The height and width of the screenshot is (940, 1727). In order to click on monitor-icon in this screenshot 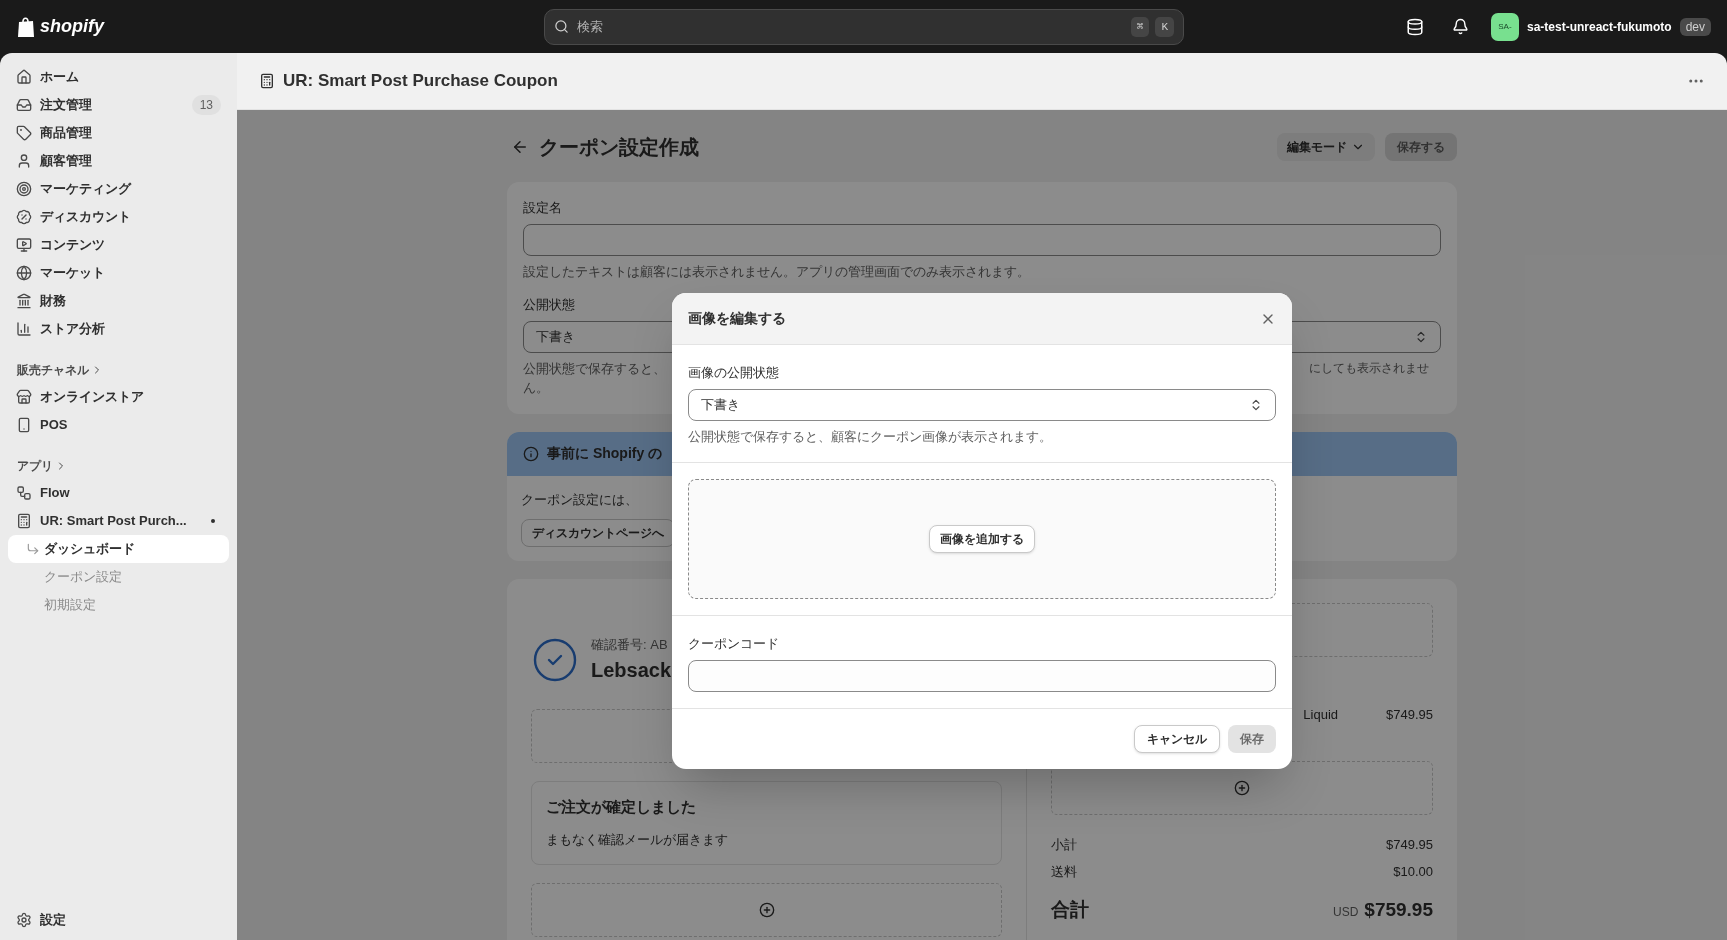, I will do `click(24, 245)`.